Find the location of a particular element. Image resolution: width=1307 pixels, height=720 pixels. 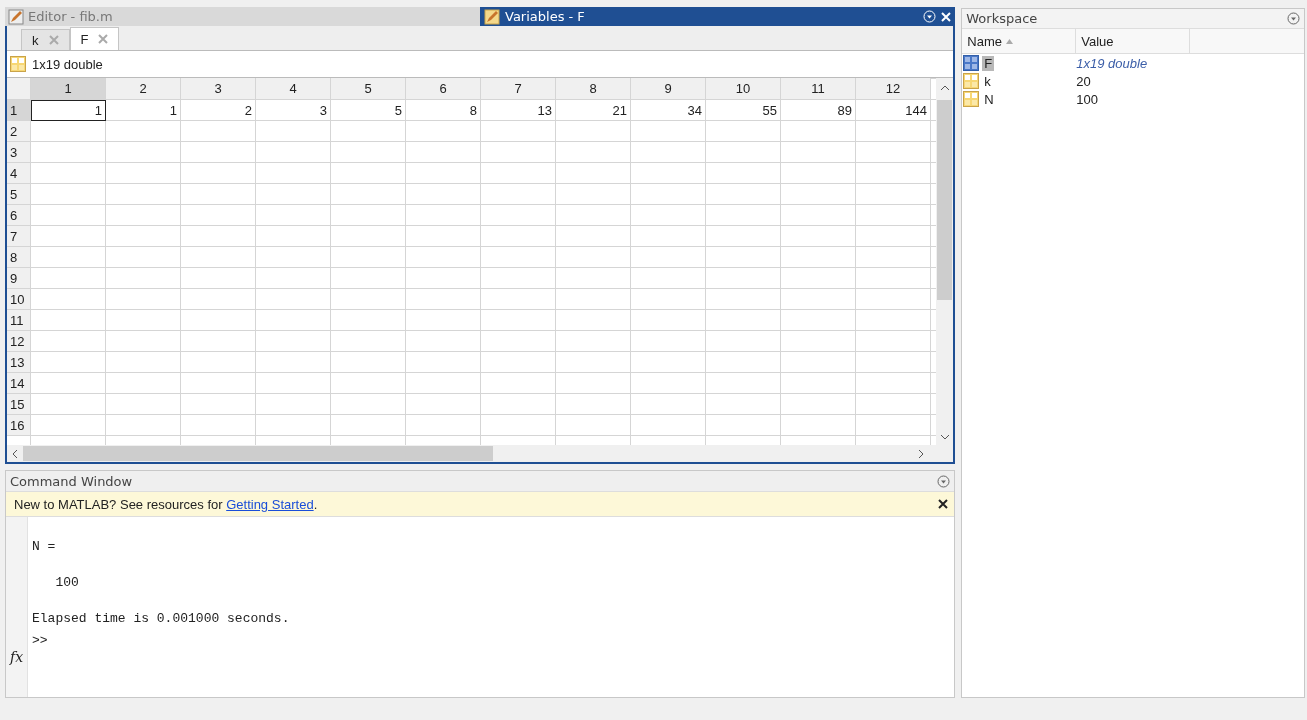

variable-name: F is located at coordinates (988, 63).